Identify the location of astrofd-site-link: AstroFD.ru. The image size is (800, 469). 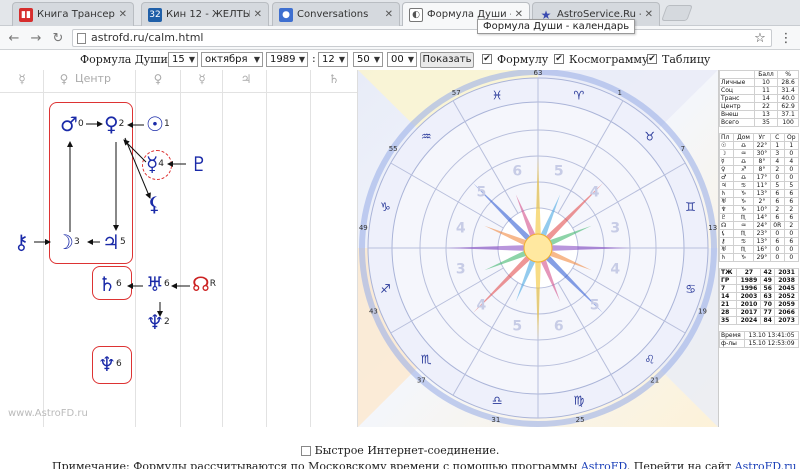
(766, 464).